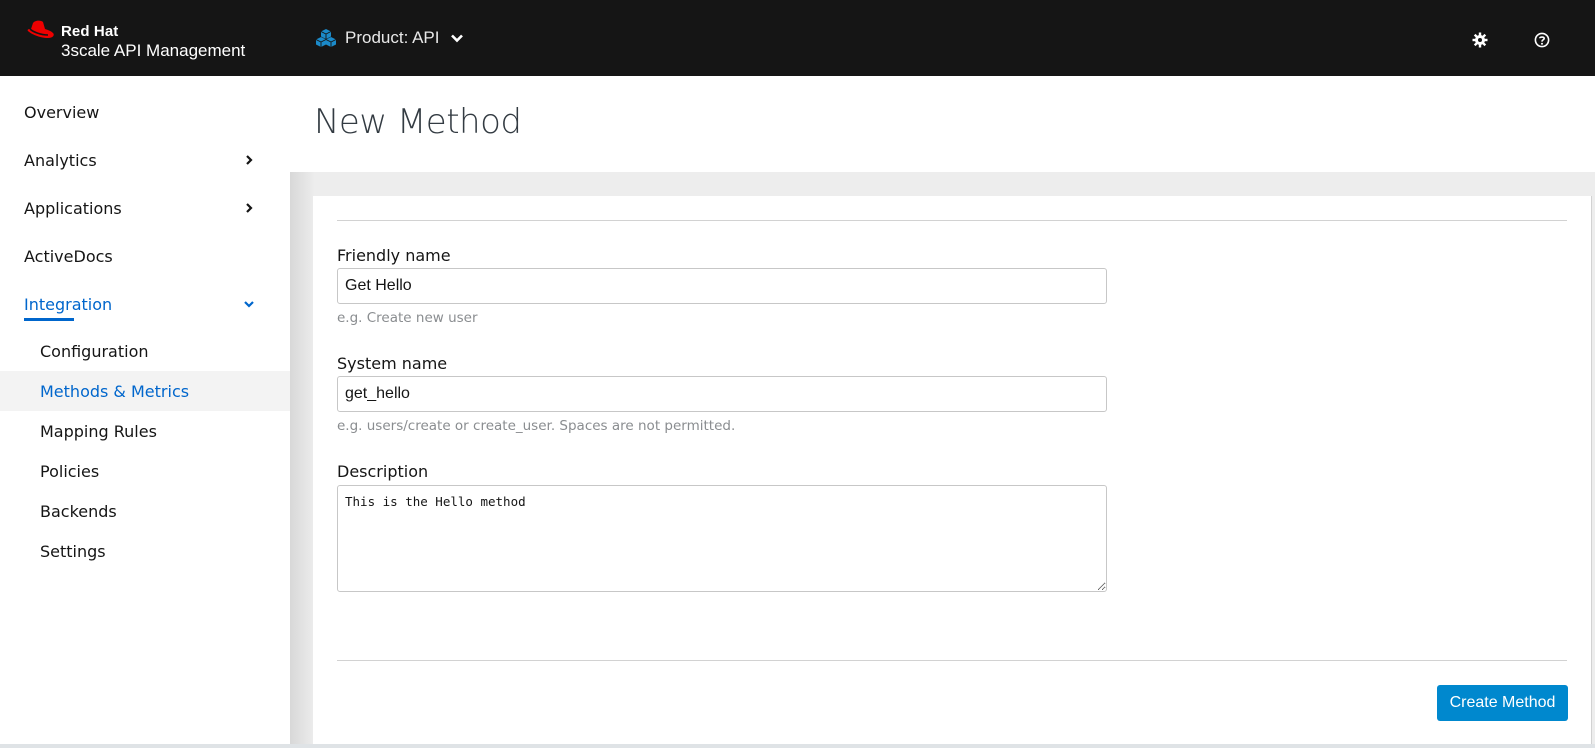 The width and height of the screenshot is (1595, 748). Describe the element at coordinates (78, 511) in the screenshot. I see `sidebar-subitem-label: Backends` at that location.